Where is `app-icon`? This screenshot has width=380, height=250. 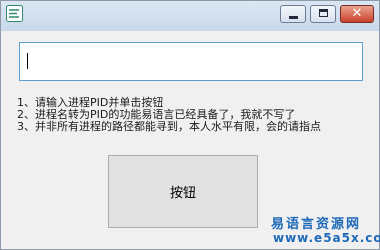
app-icon is located at coordinates (14, 13).